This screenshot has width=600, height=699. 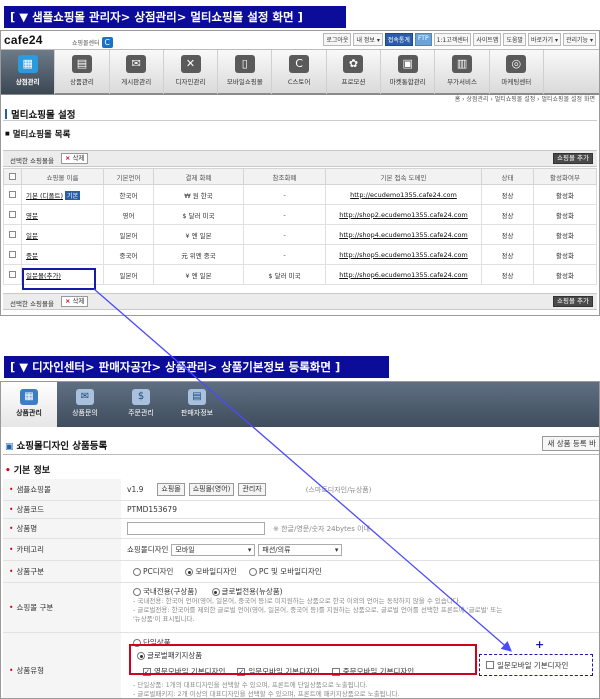 What do you see at coordinates (165, 591) in the screenshot?
I see `radio-domestic: 국내전용(구상품)` at bounding box center [165, 591].